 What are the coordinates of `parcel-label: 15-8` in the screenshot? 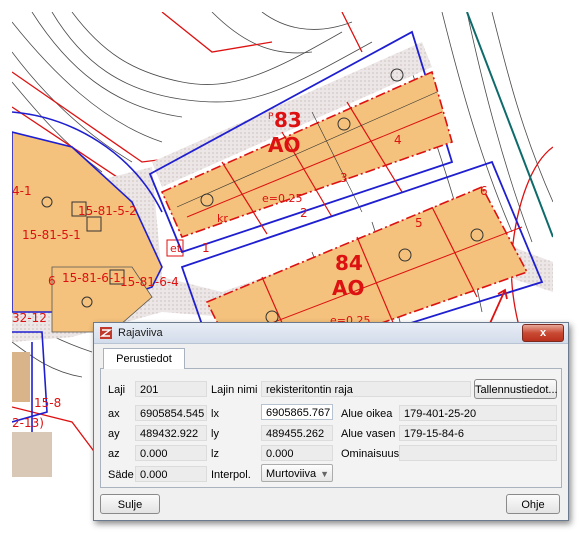 It's located at (47, 403).